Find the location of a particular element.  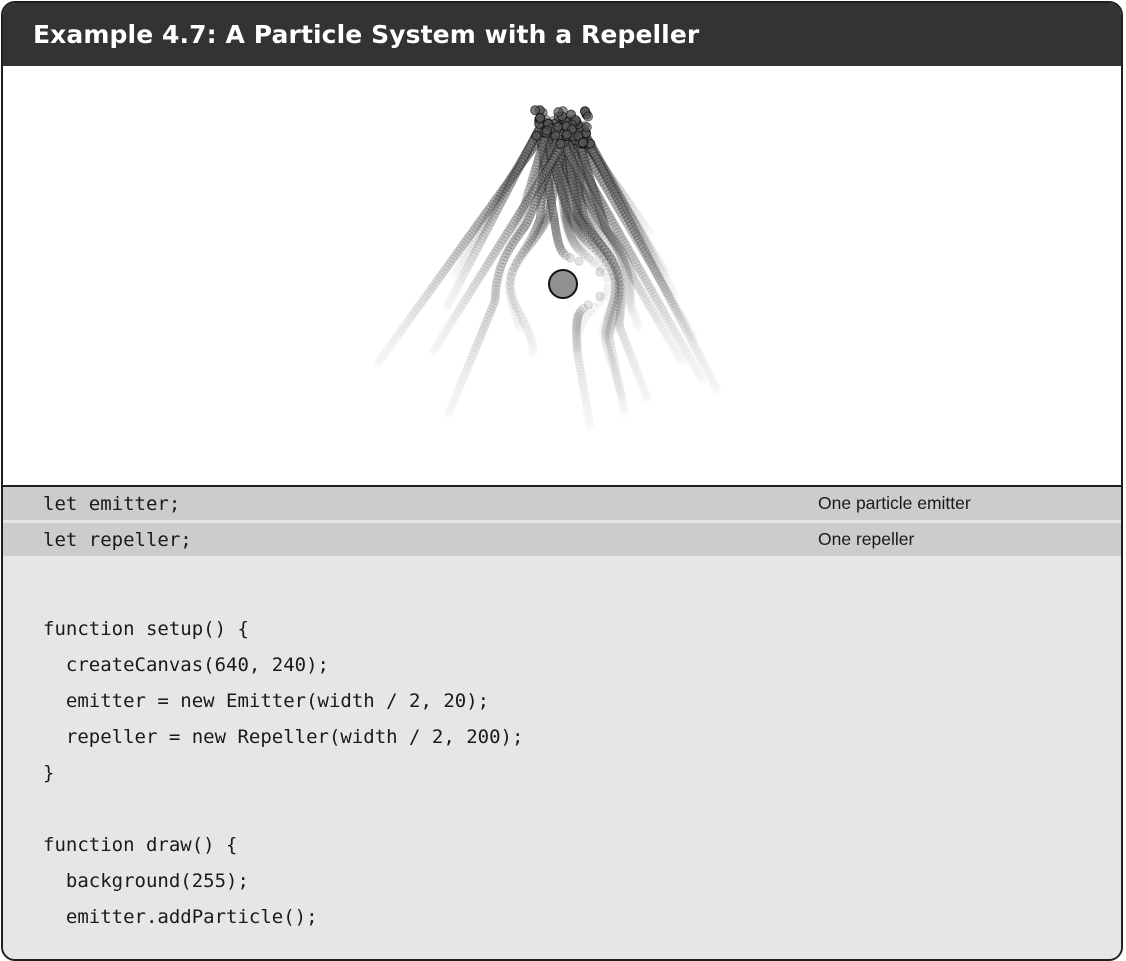

code-text: background(255); is located at coordinates (146, 881).